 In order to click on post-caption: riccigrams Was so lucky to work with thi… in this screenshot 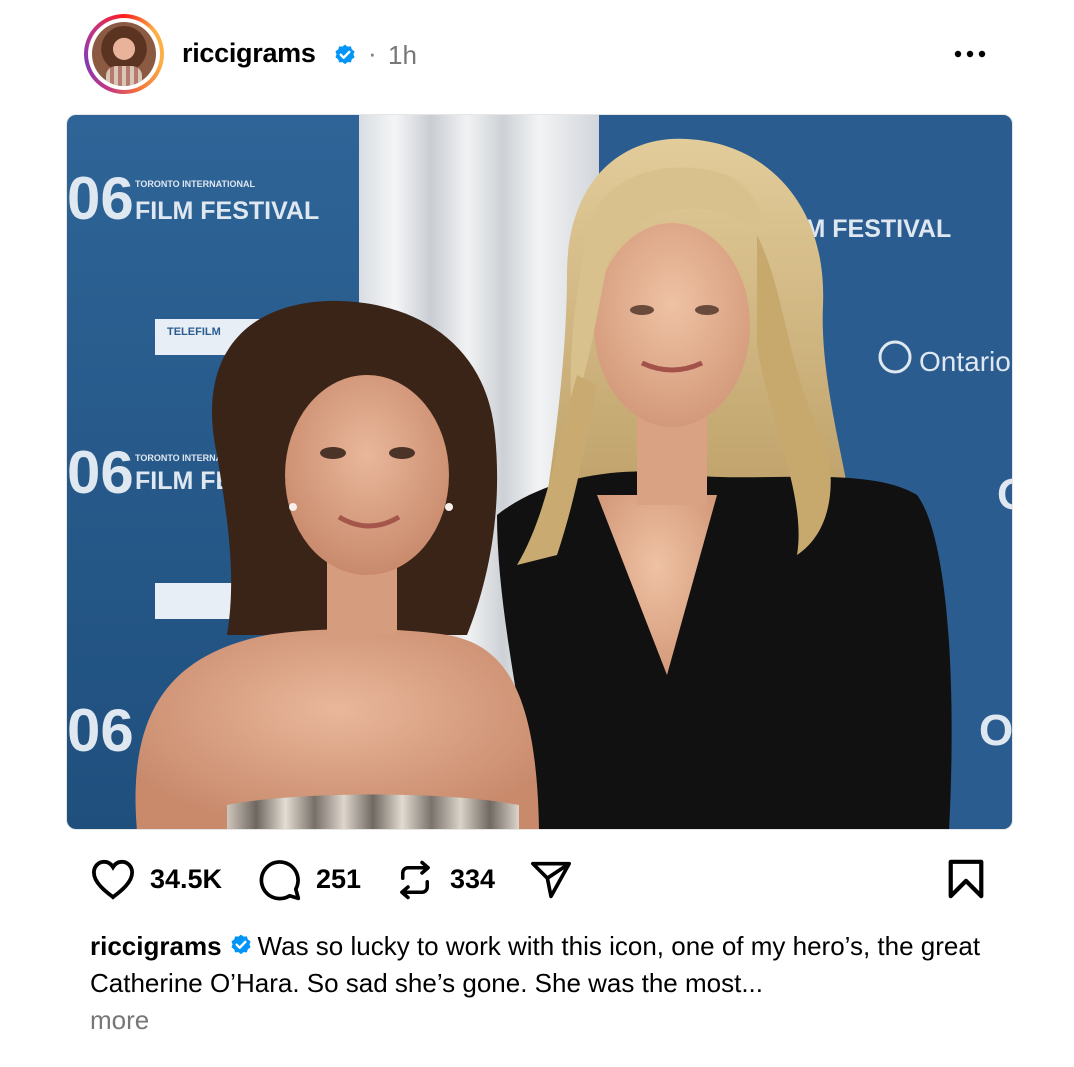, I will do `click(545, 983)`.